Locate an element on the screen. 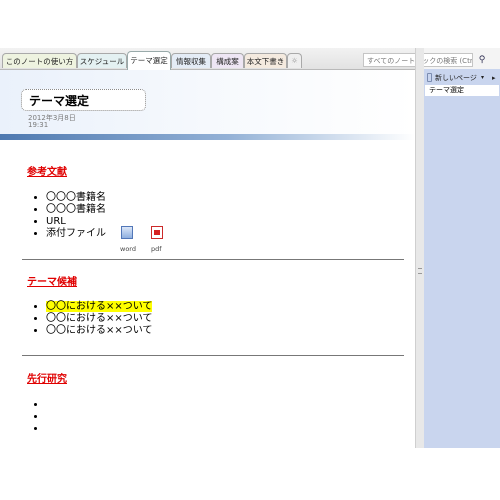 This screenshot has height=500, width=500. tab-theme-selection: テーマ選定 is located at coordinates (149, 60).